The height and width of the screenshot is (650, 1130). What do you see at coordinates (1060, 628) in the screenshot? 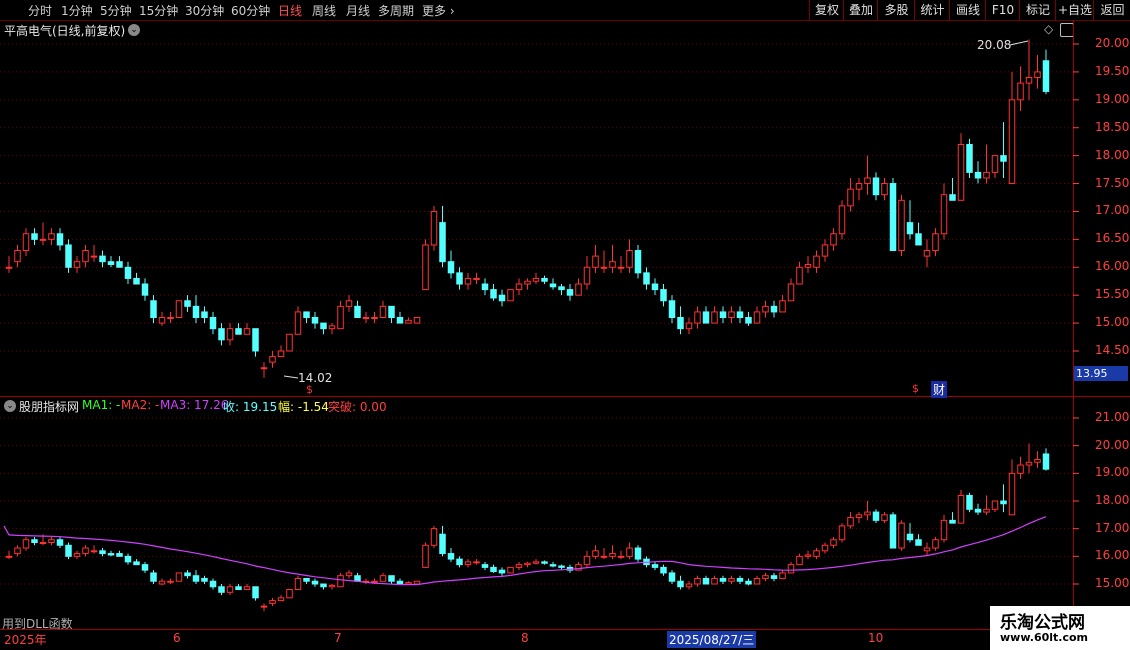
I see `watermark: 乐淘公式网 www.60lt.com` at bounding box center [1060, 628].